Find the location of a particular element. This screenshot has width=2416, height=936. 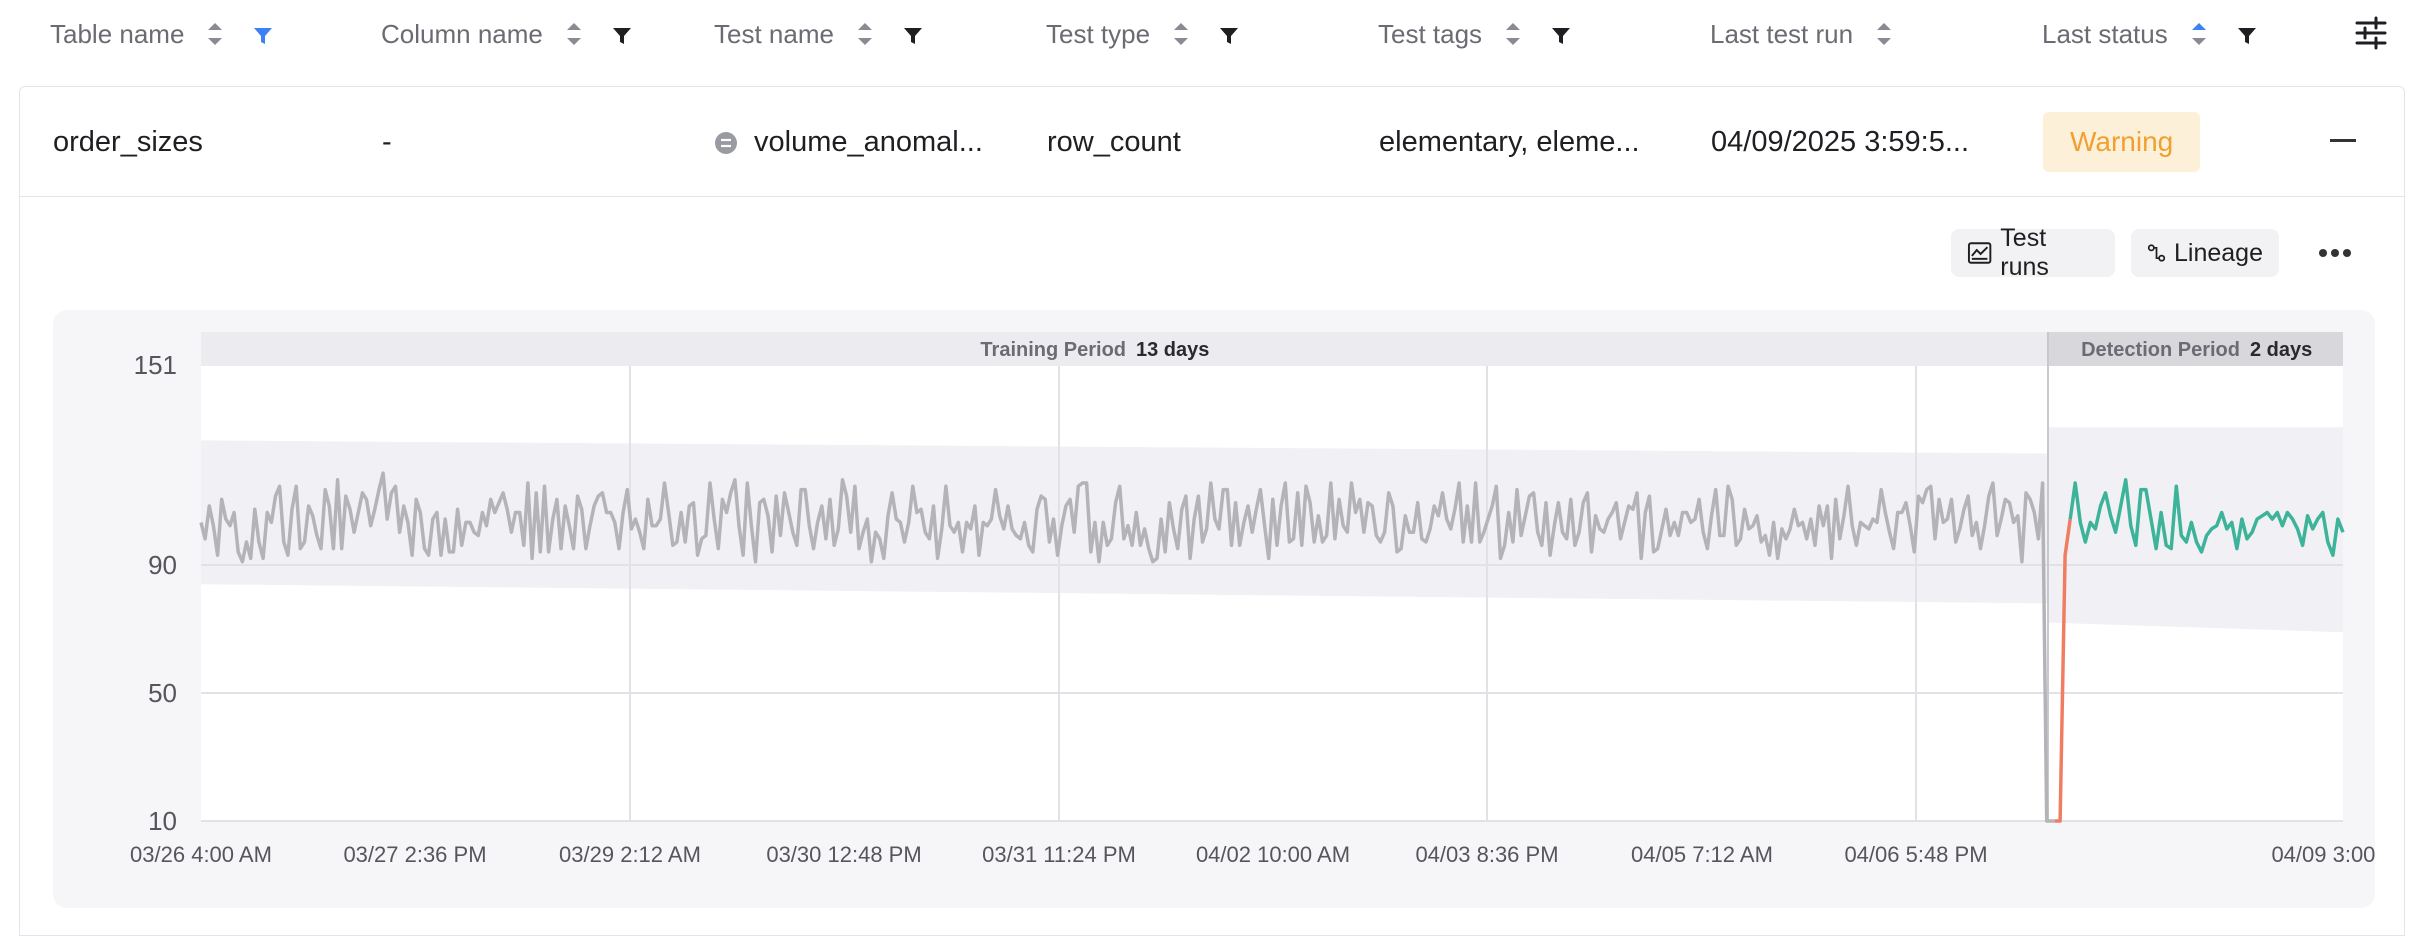

status-badge: Warning is located at coordinates (2122, 142).